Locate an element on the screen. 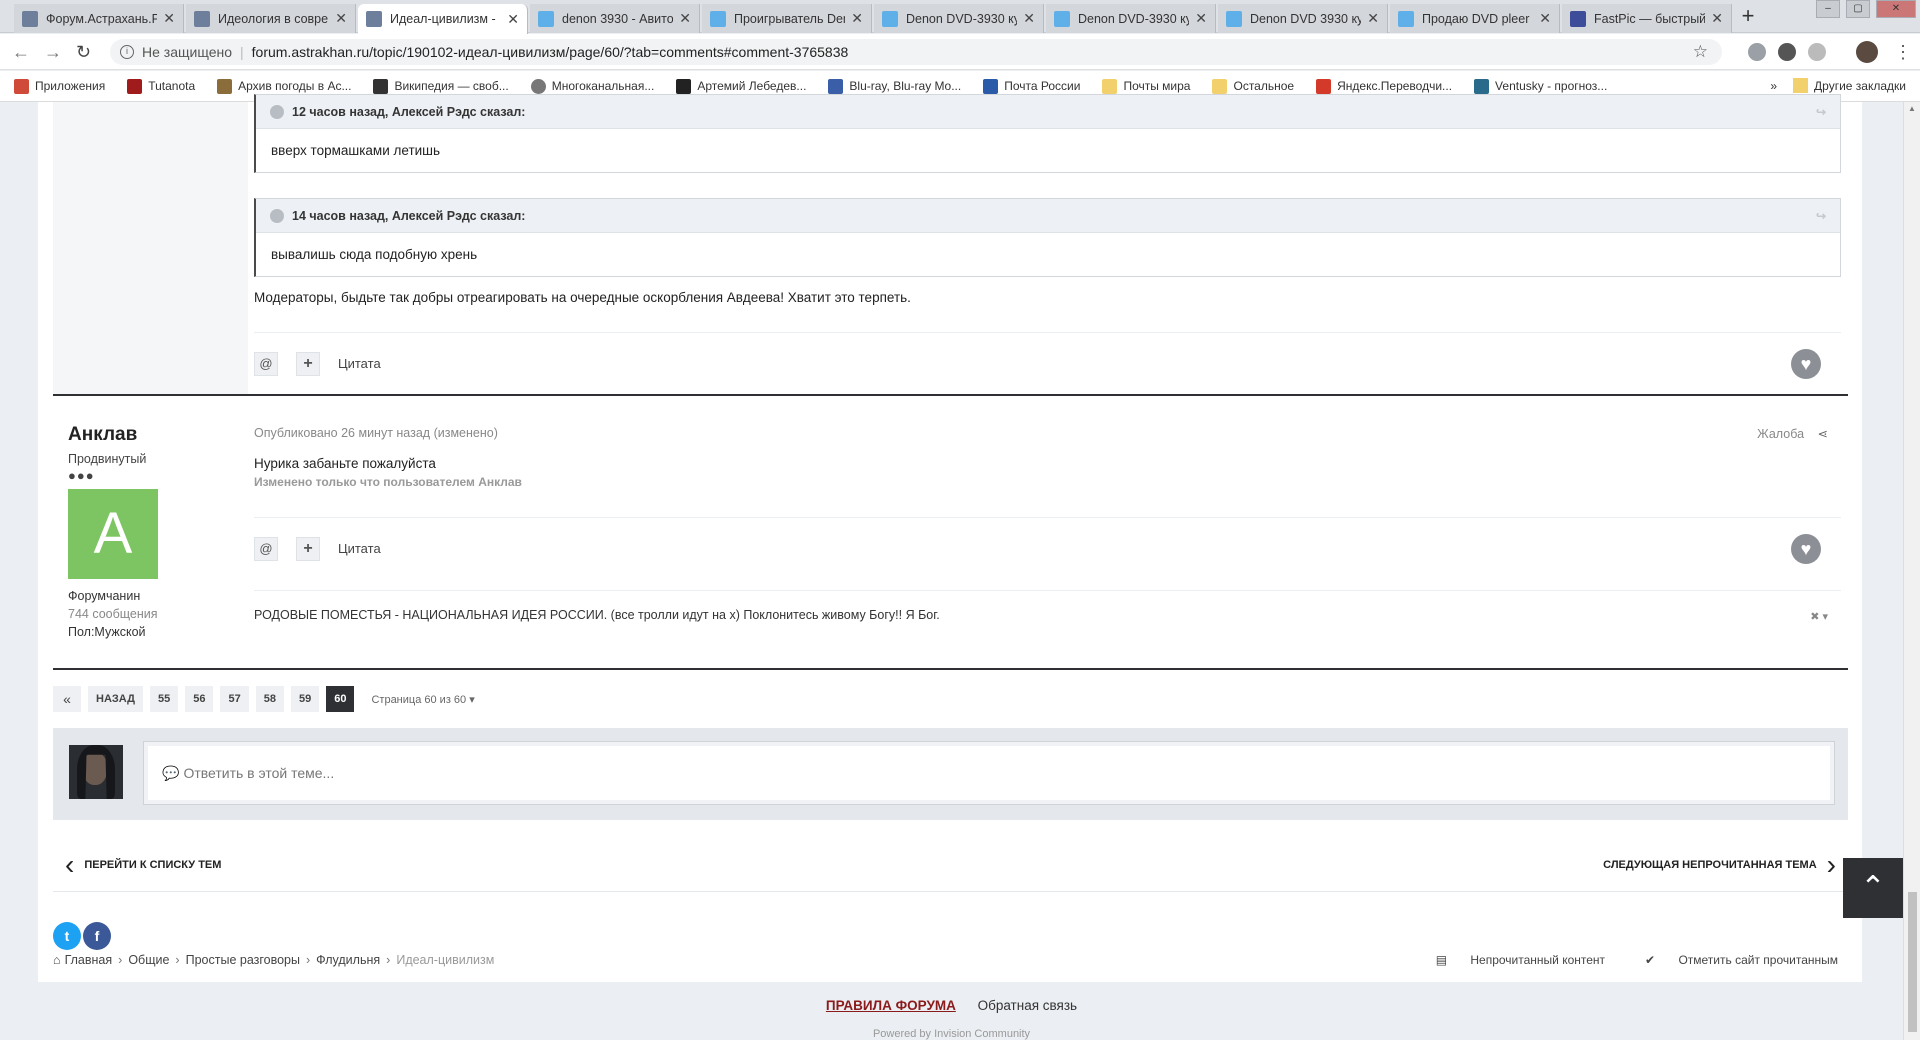 The image size is (1920, 1040). page-link: 56 is located at coordinates (199, 699).